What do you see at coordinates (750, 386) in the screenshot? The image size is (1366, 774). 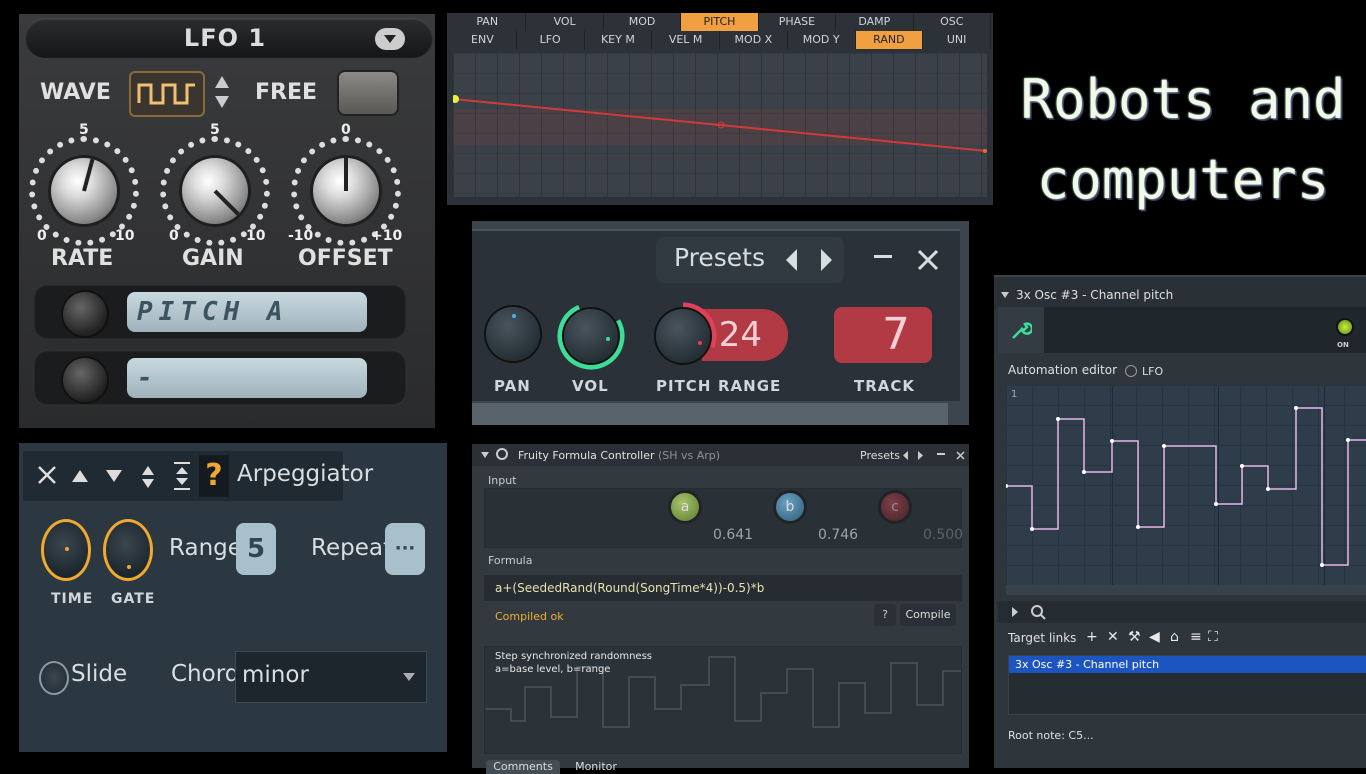 I see `range-label: RANGE` at bounding box center [750, 386].